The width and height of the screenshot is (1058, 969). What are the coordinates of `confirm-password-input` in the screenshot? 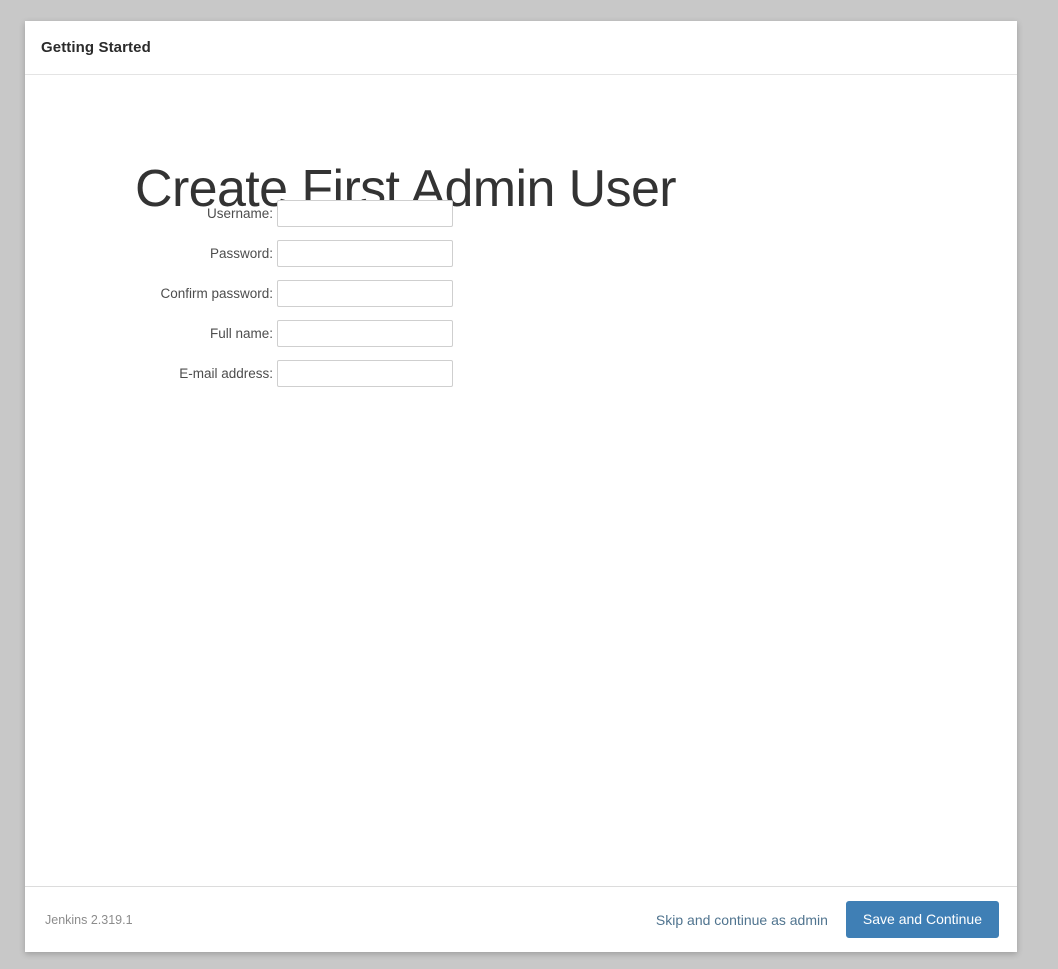 It's located at (365, 293).